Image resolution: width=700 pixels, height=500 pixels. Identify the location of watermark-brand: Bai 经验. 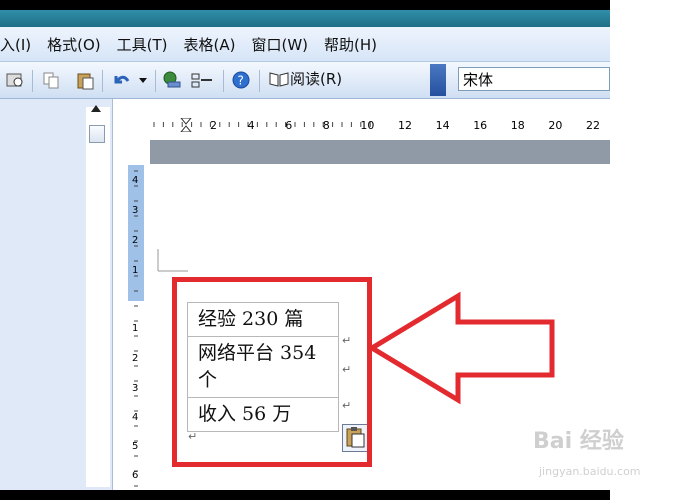
(578, 441).